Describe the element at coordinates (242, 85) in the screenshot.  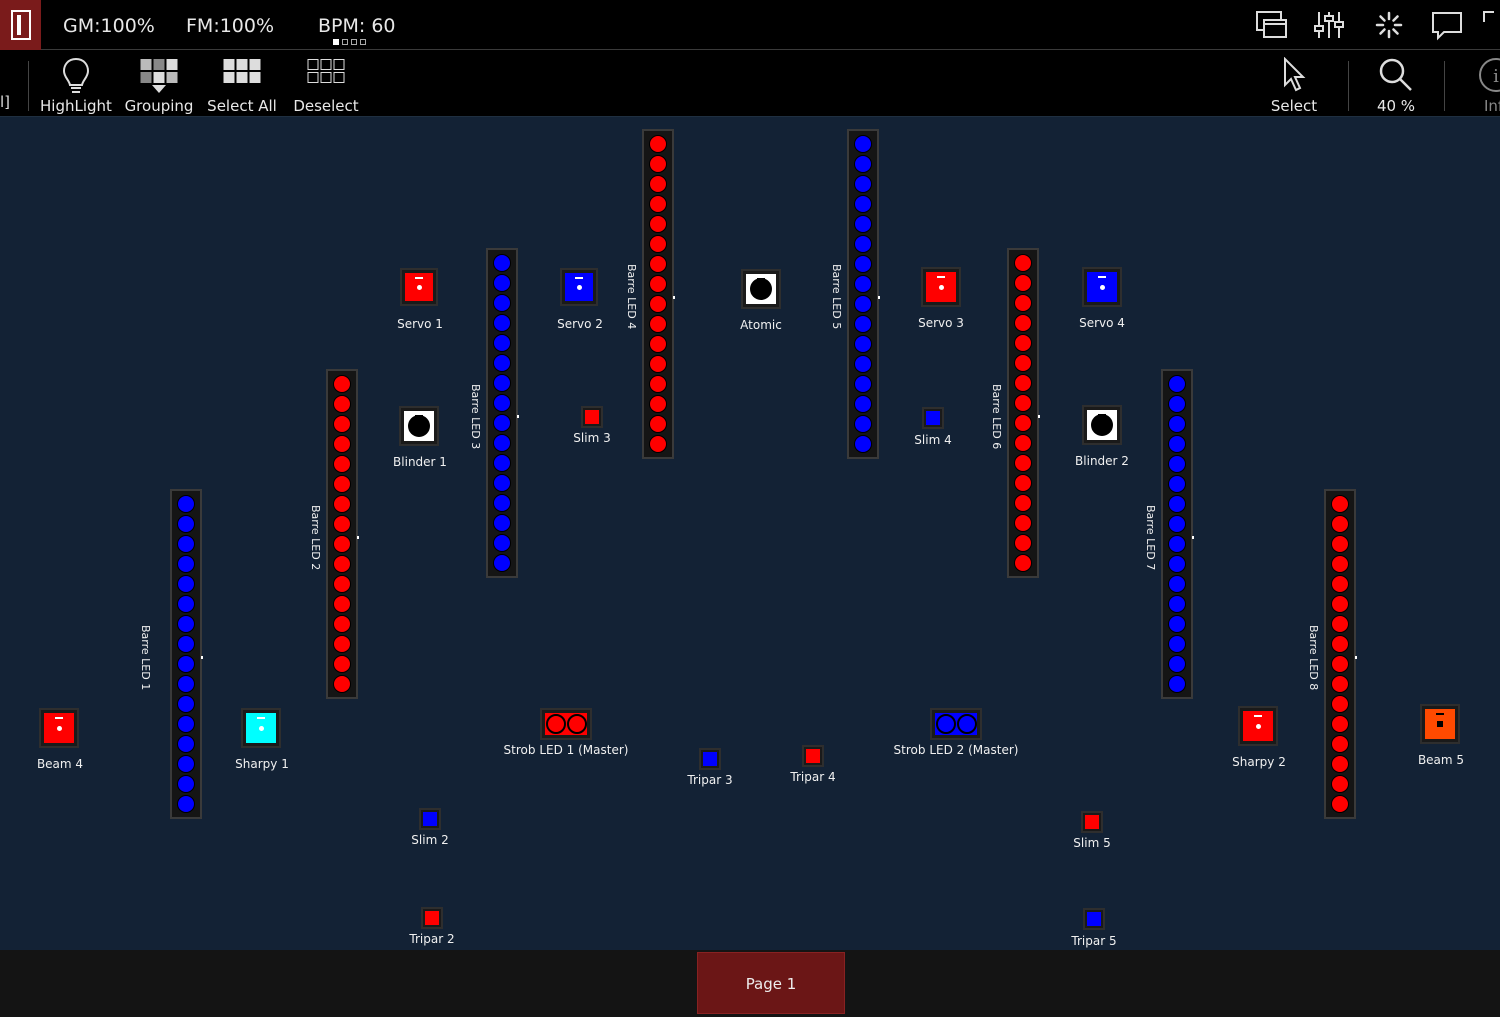
I see `select-all-button: Select All` at that location.